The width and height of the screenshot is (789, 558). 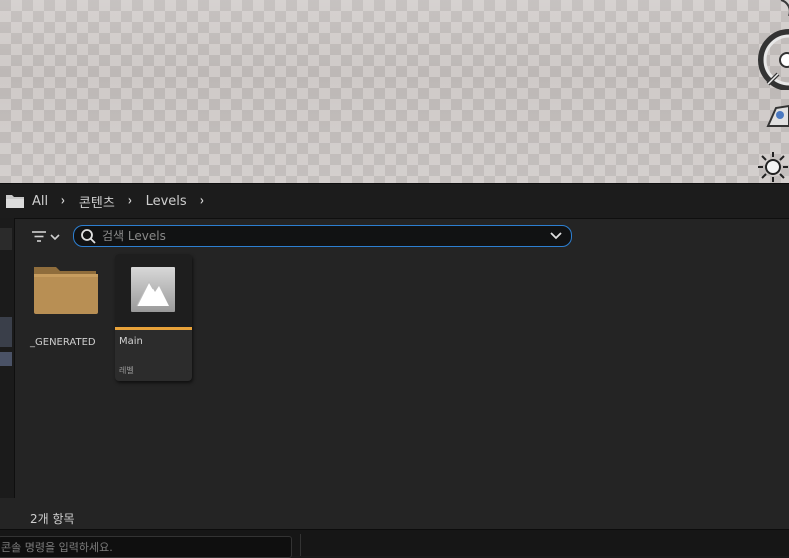 What do you see at coordinates (166, 201) in the screenshot?
I see `breadcrumb-item-levels: Levels` at bounding box center [166, 201].